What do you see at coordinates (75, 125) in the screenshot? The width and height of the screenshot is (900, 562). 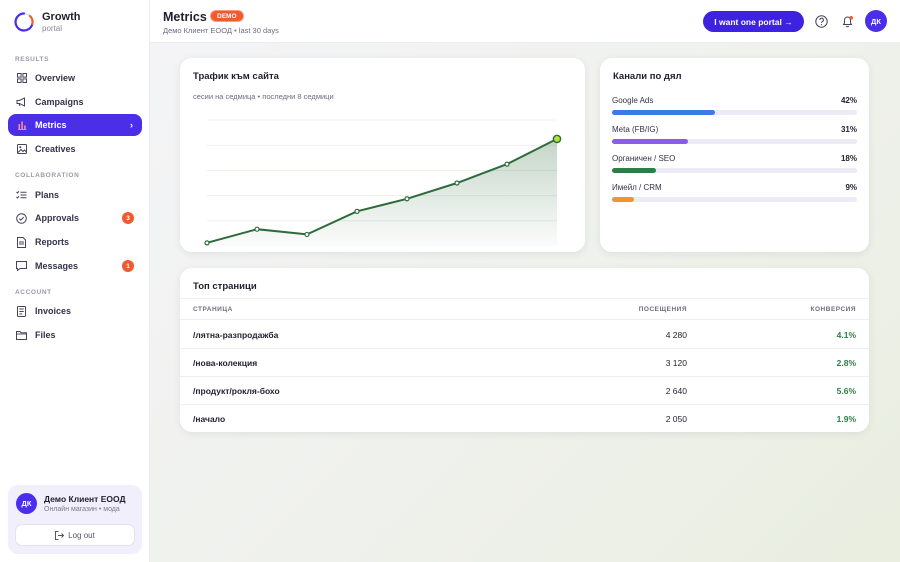 I see `sidebar-item-metrics: Metrics ›` at bounding box center [75, 125].